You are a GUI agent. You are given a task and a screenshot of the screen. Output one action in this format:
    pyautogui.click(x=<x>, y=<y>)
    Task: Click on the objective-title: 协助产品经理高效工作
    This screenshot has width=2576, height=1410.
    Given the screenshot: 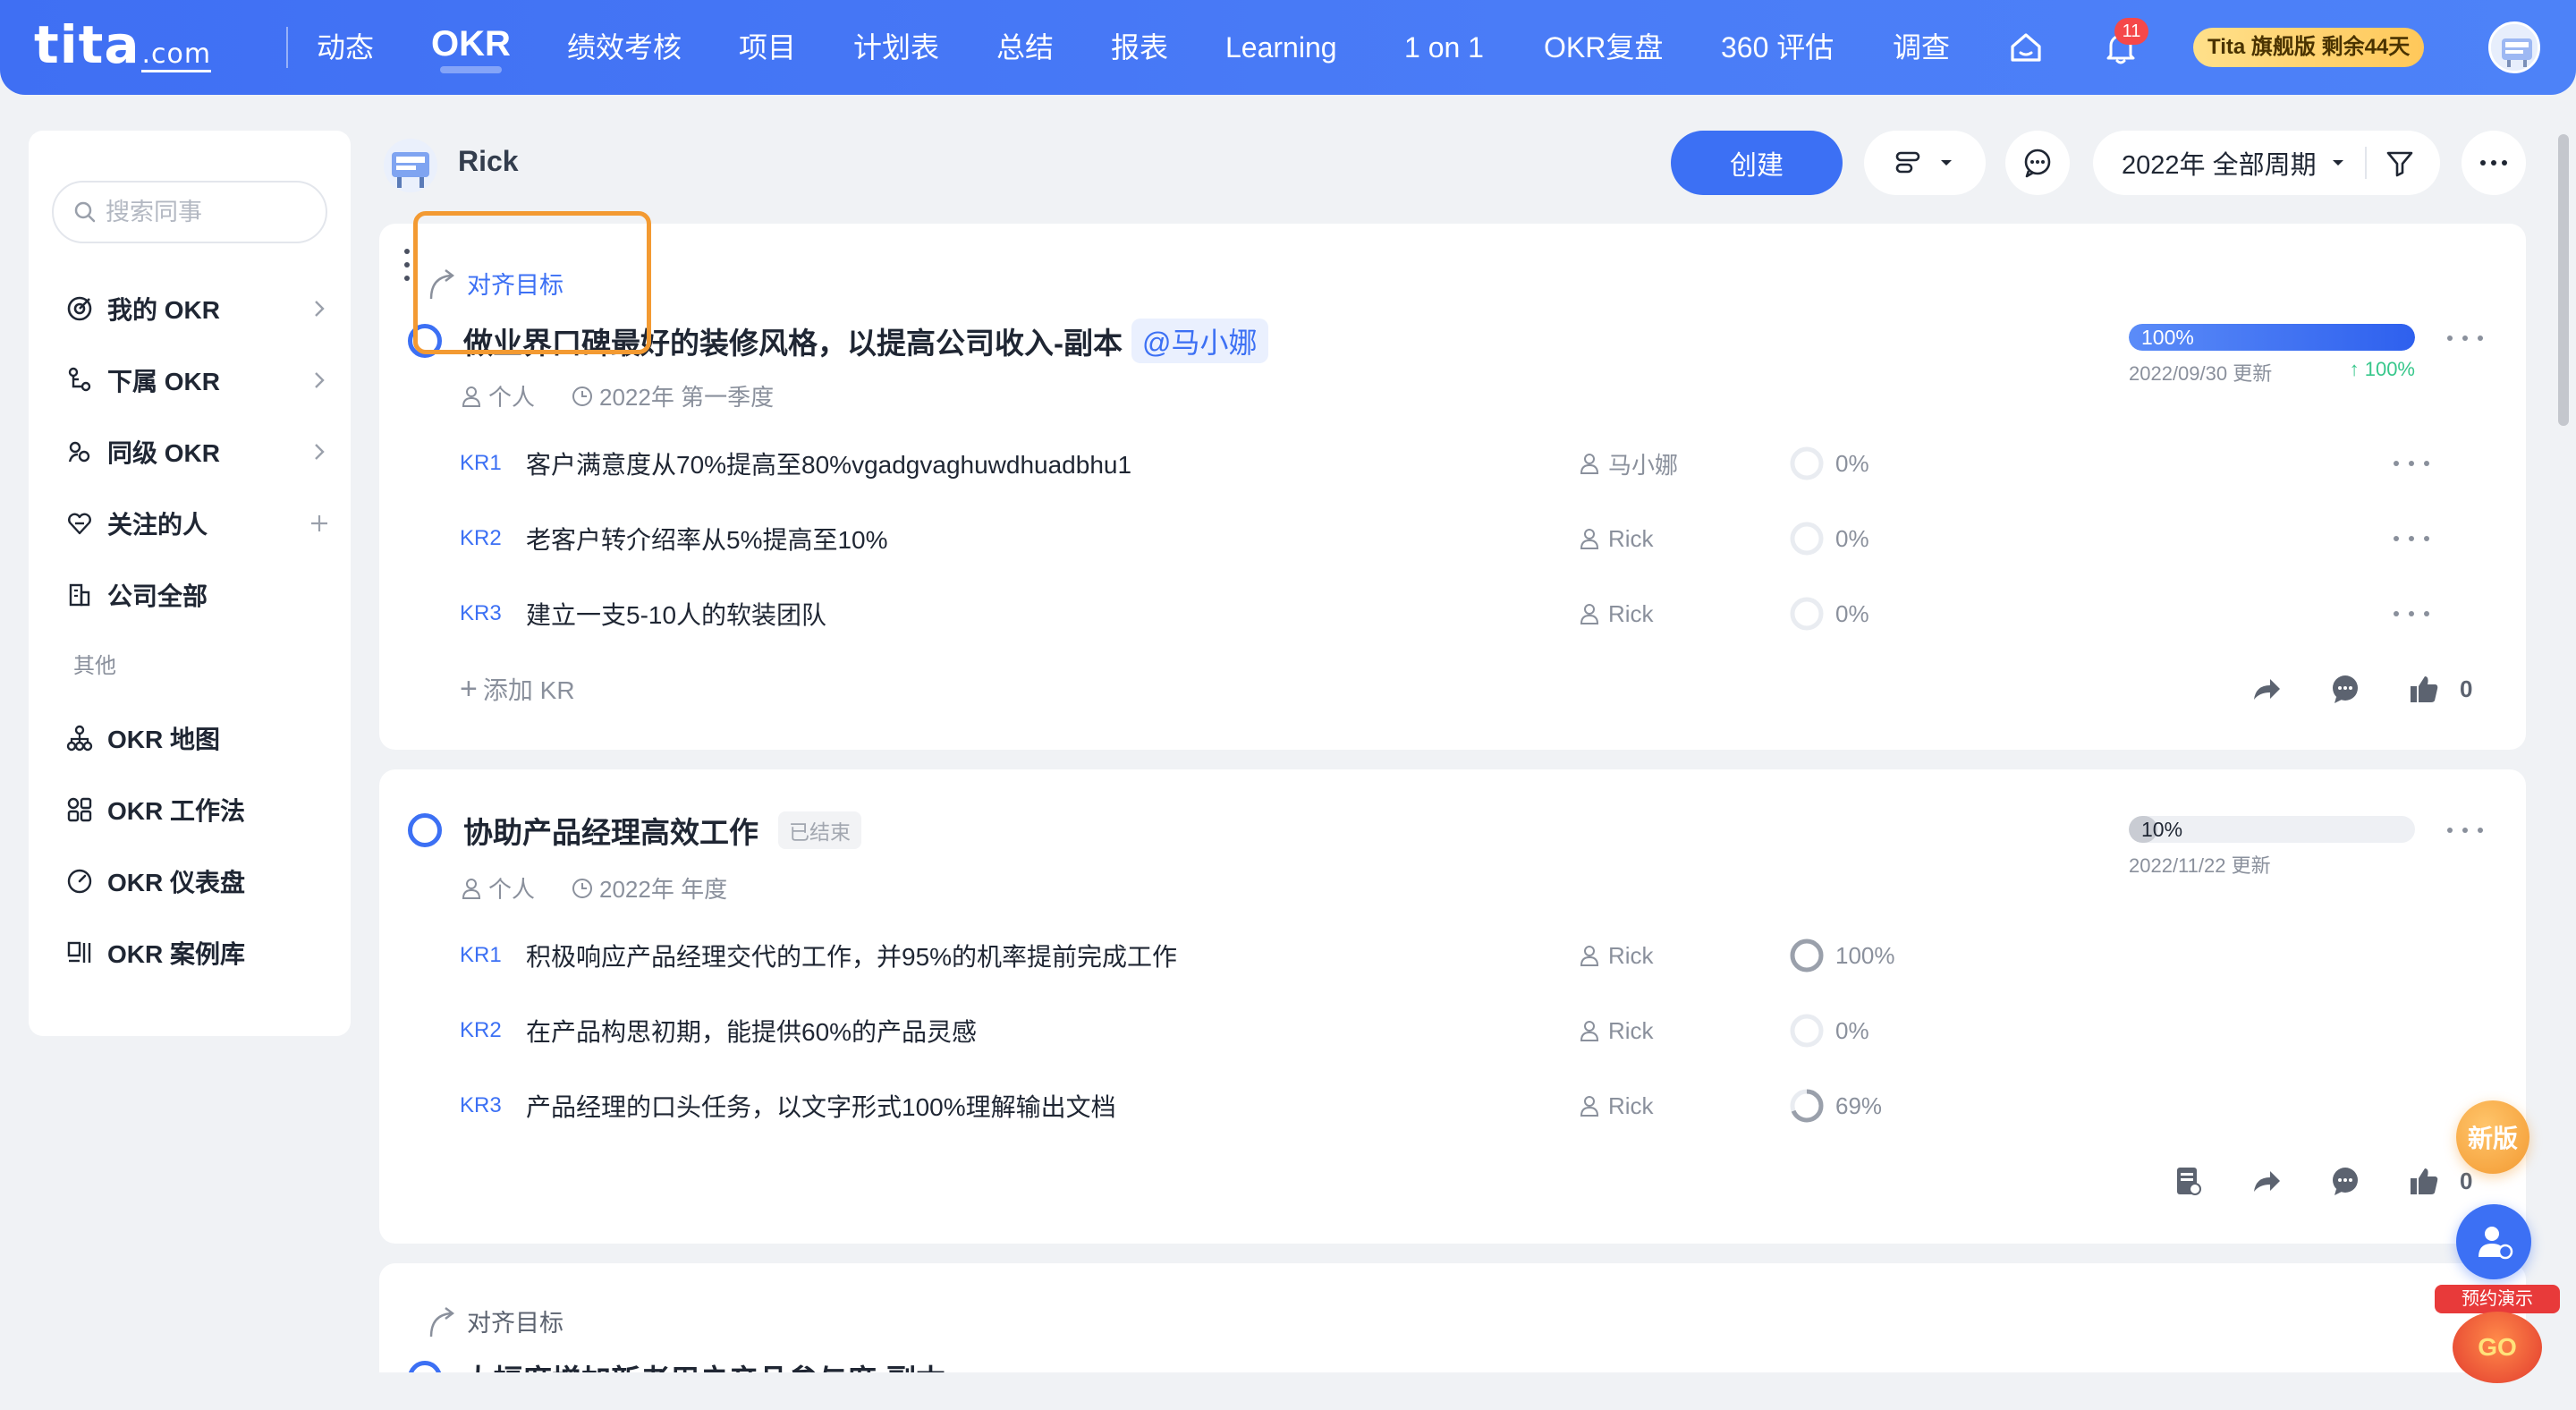 What is the action you would take?
    pyautogui.click(x=610, y=832)
    